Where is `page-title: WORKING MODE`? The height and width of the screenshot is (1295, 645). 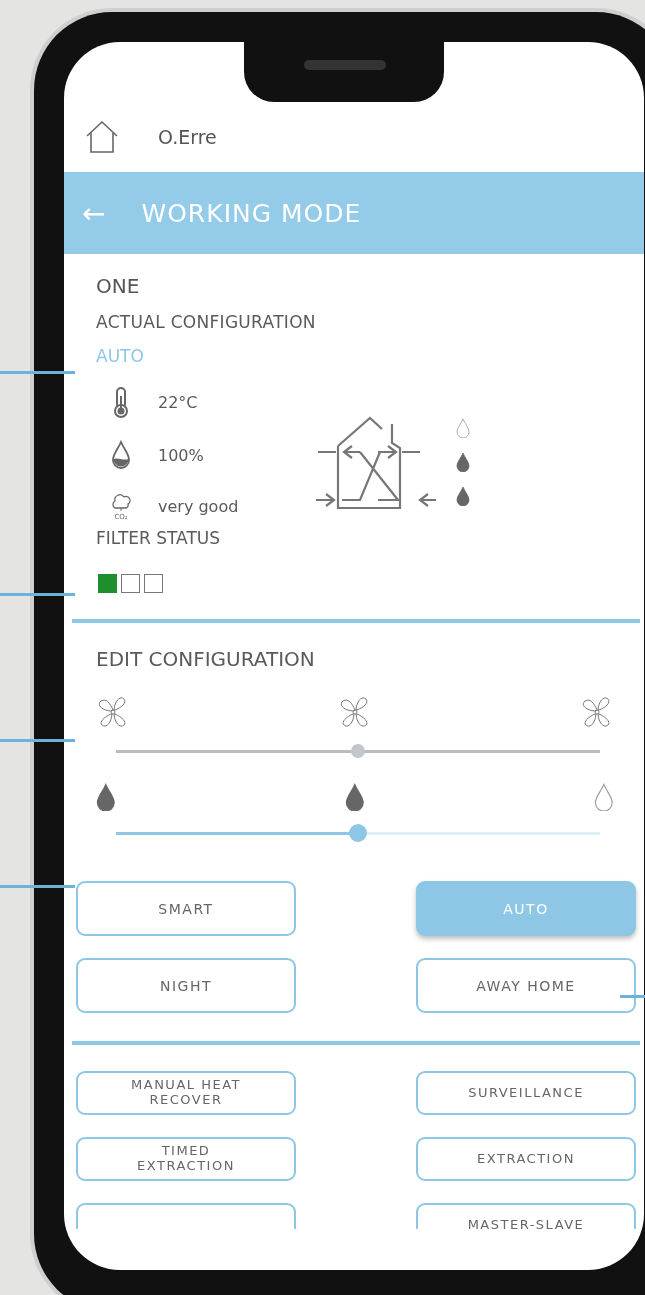
page-title: WORKING MODE is located at coordinates (251, 213).